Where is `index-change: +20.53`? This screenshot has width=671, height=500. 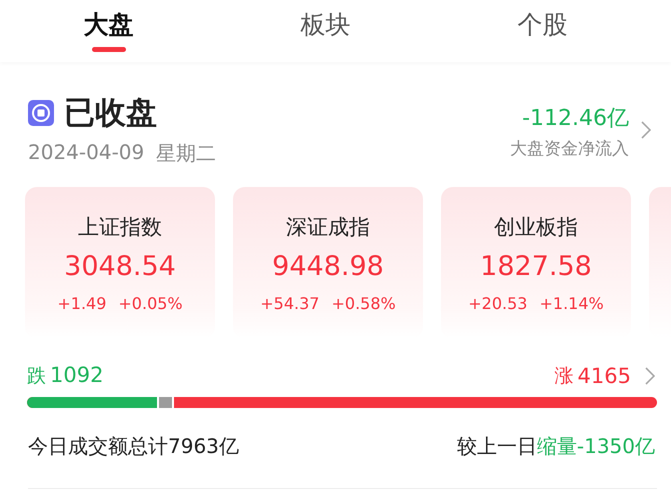 index-change: +20.53 is located at coordinates (498, 303).